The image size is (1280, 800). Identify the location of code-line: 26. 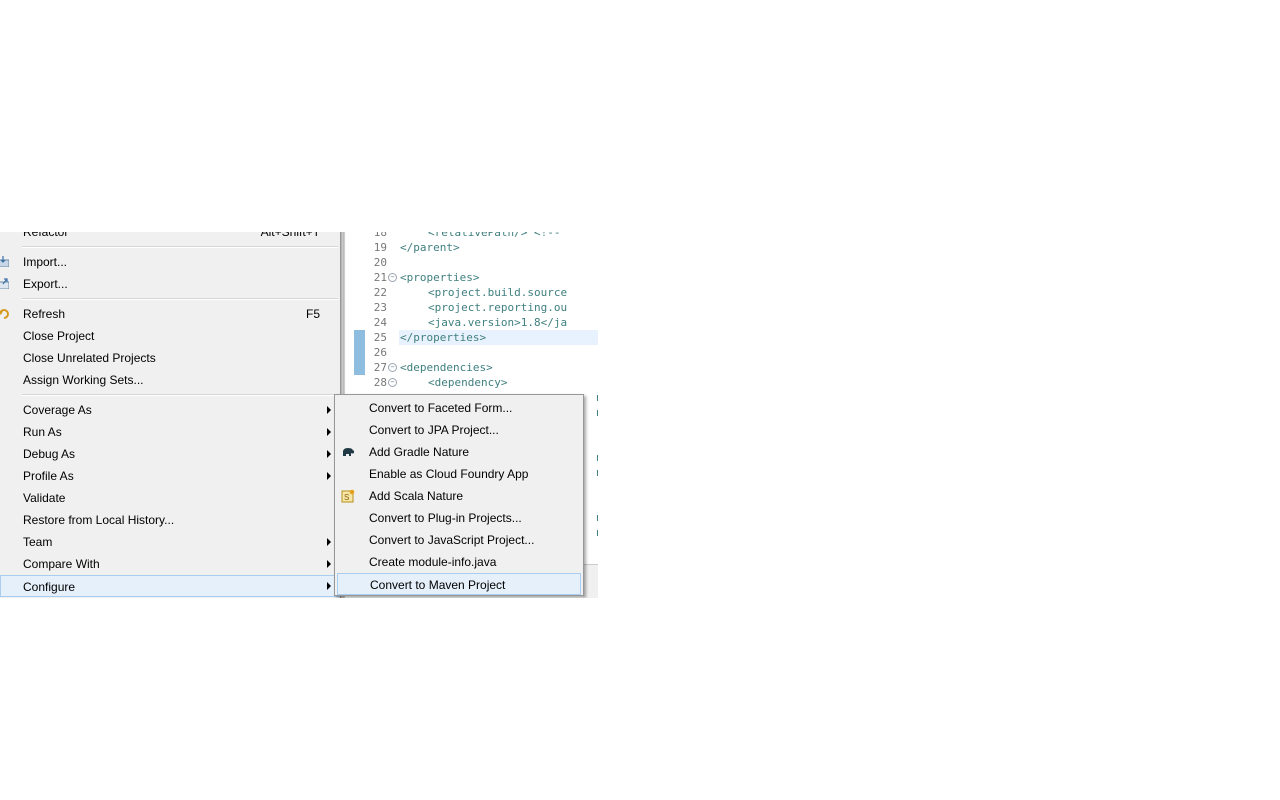
(470, 352).